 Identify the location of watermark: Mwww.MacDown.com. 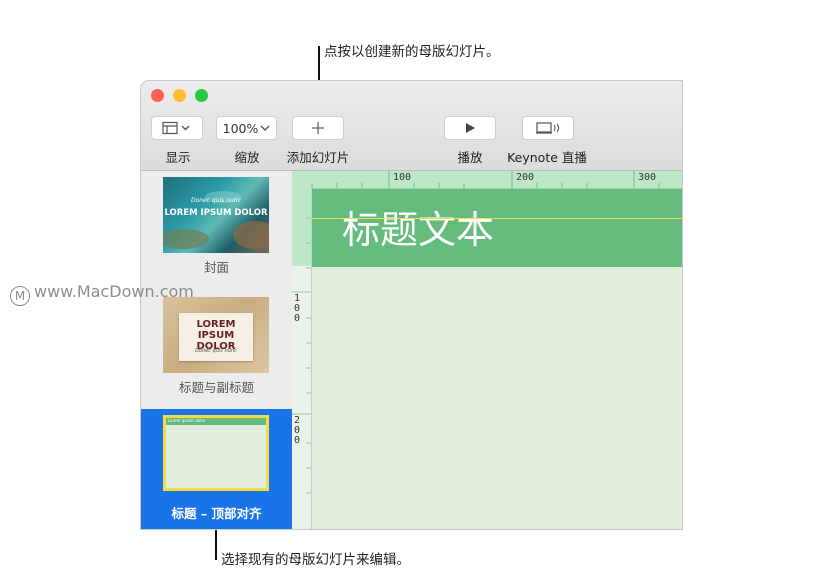
(102, 294).